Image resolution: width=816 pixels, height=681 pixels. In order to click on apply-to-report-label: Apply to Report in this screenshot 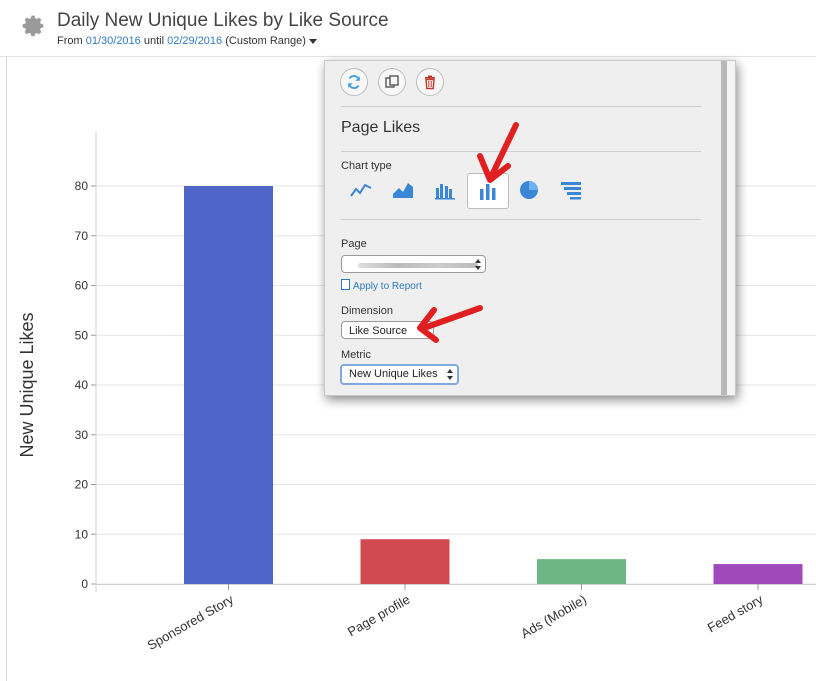, I will do `click(387, 286)`.